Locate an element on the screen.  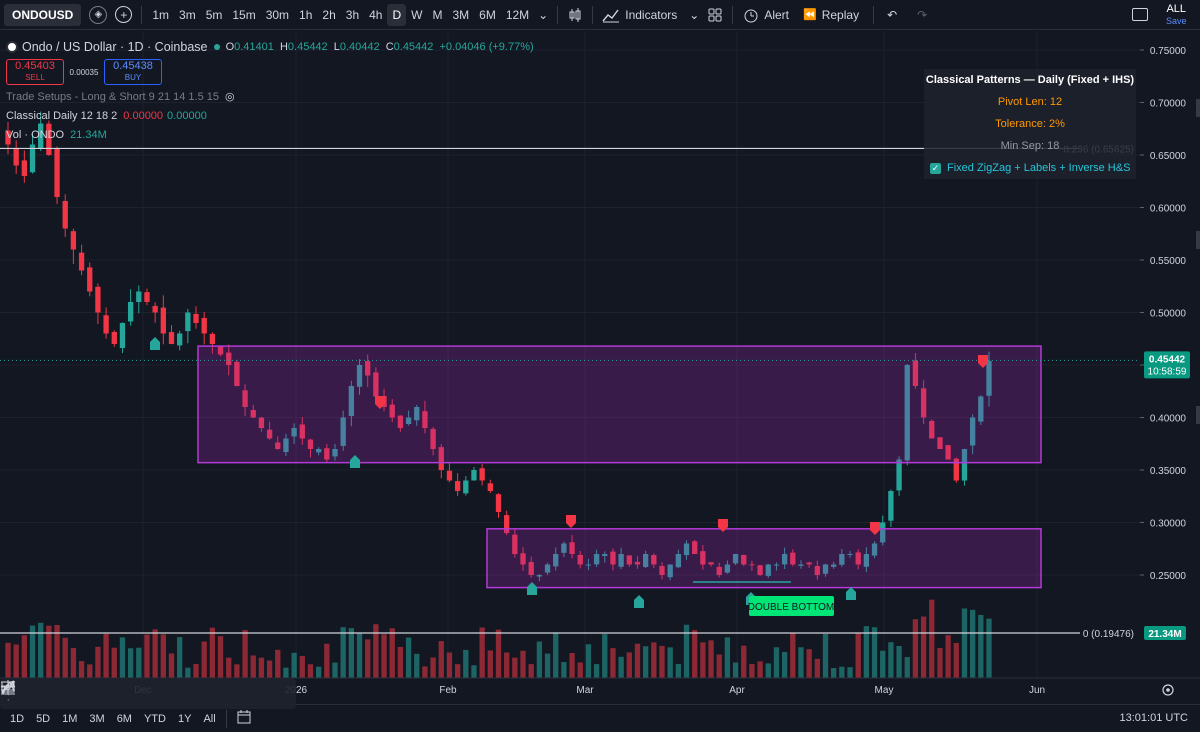
volume-label: Vol · ONDO is located at coordinates (35, 134).